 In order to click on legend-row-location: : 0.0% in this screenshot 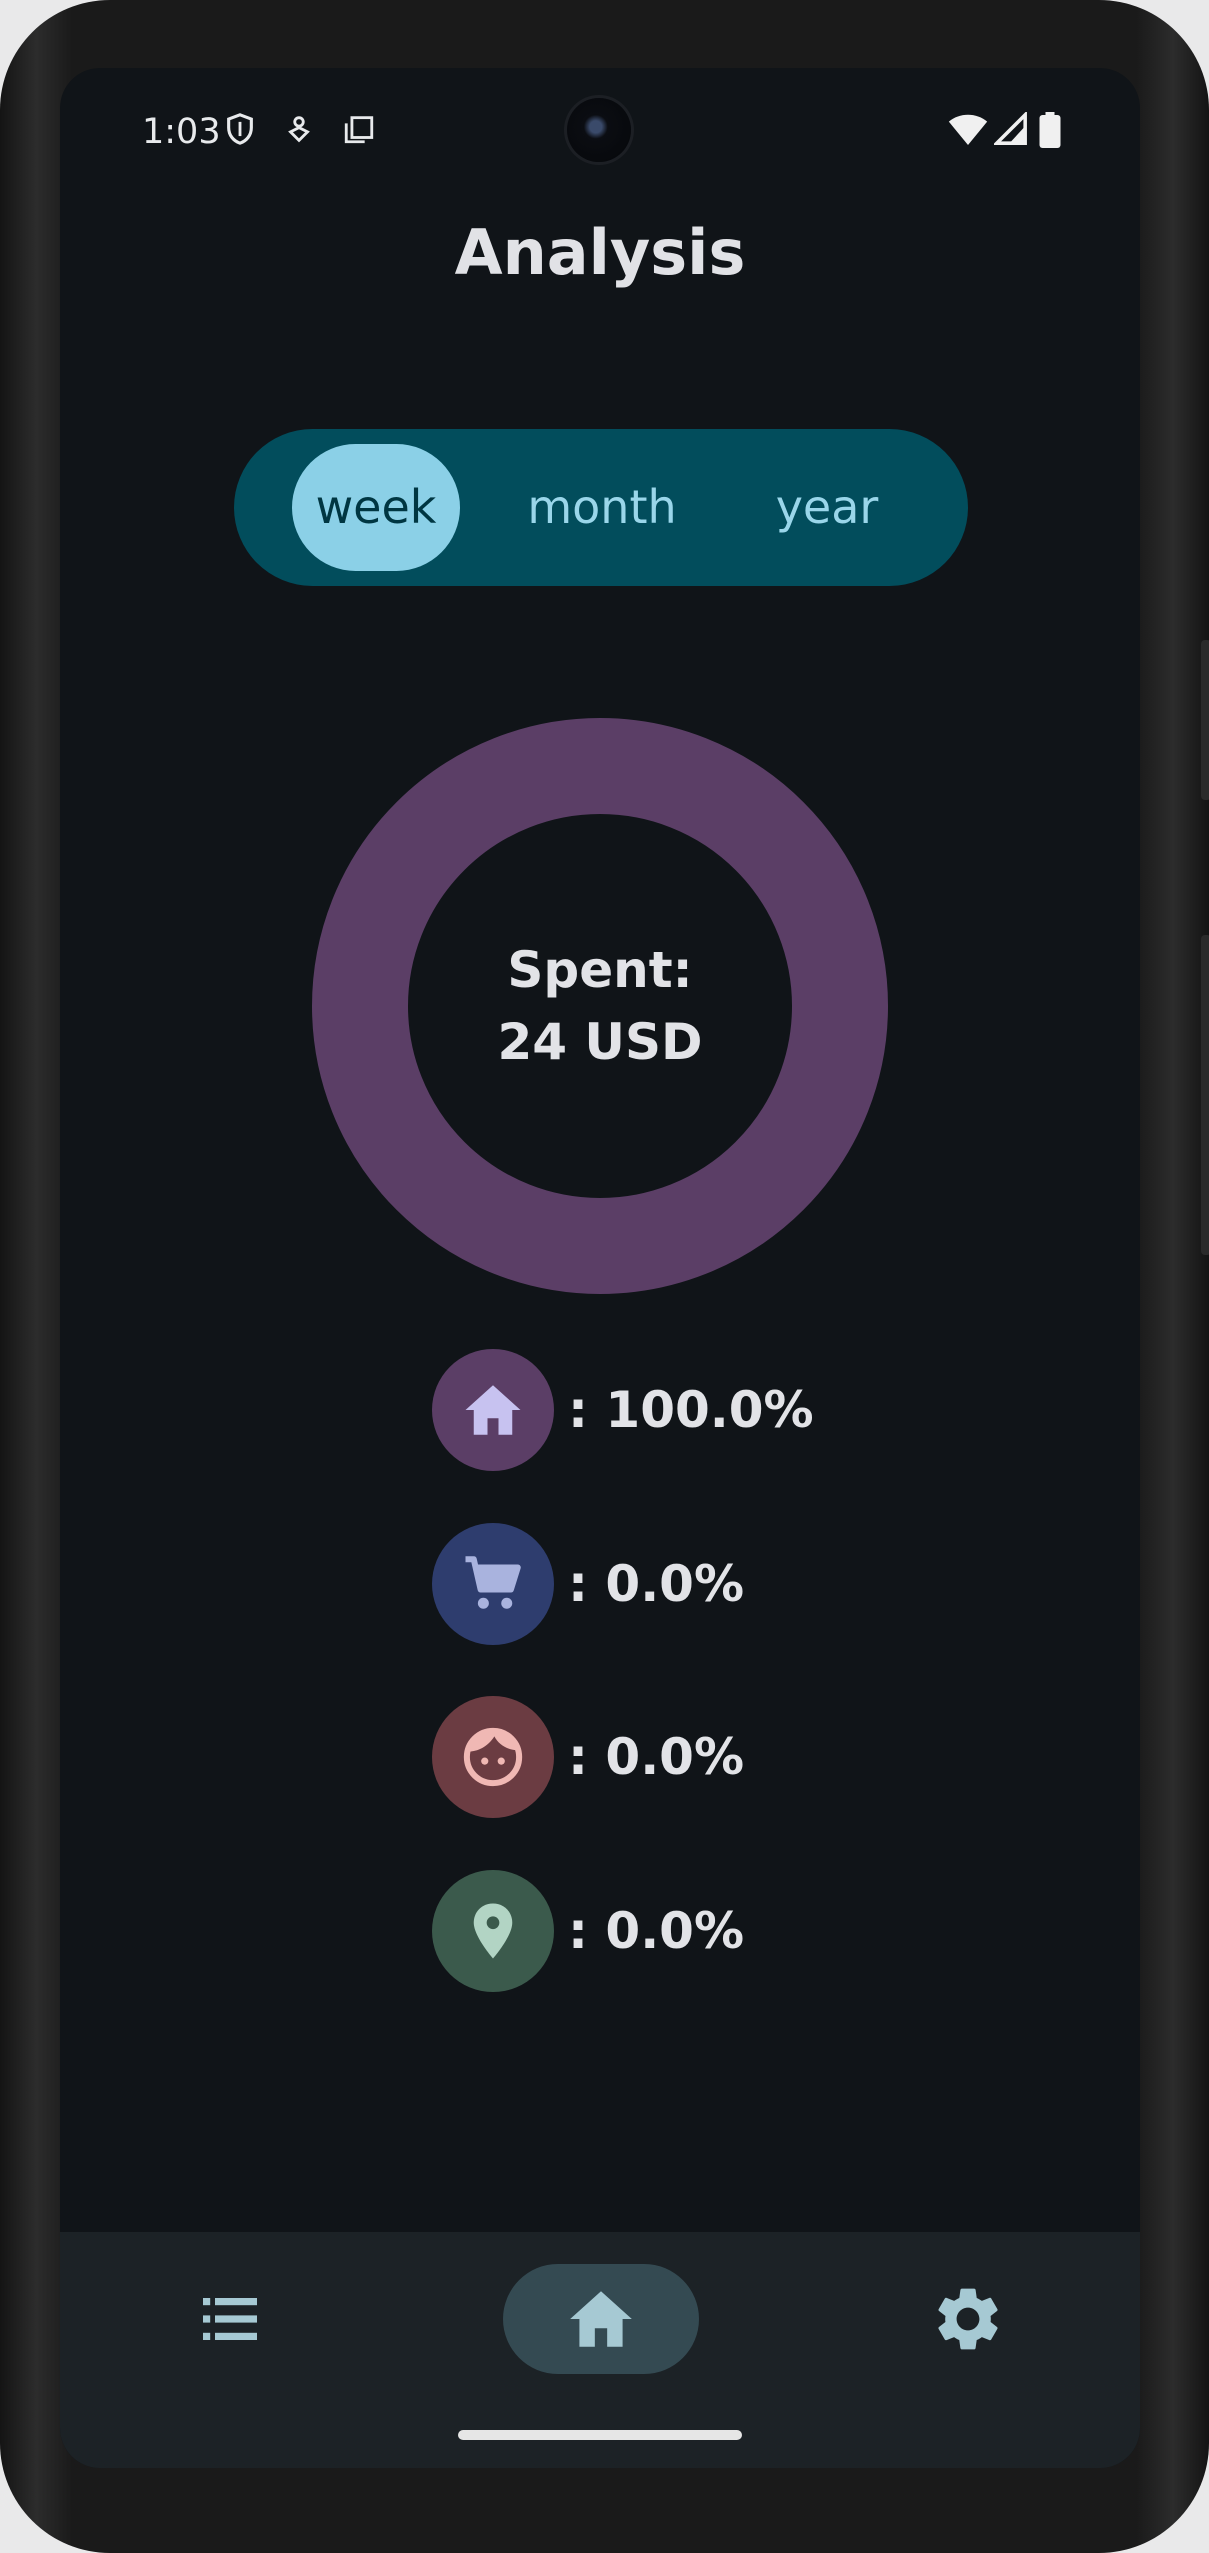, I will do `click(588, 1931)`.